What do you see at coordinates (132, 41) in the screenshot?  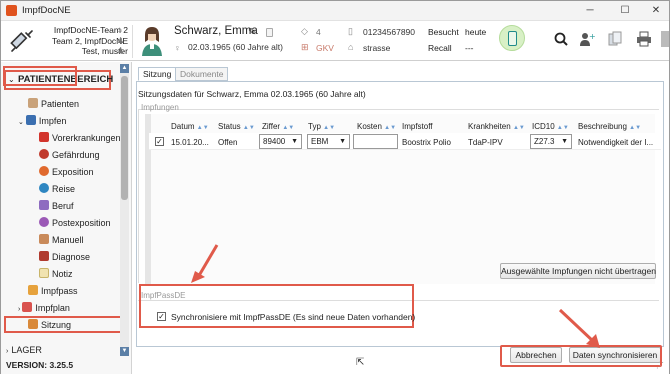 I see `divider` at bounding box center [132, 41].